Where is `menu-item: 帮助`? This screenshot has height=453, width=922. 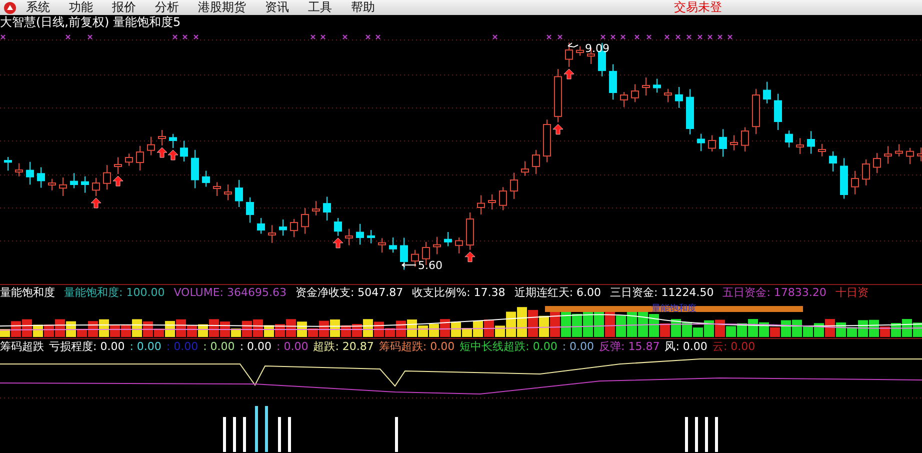
menu-item: 帮助 is located at coordinates (363, 7).